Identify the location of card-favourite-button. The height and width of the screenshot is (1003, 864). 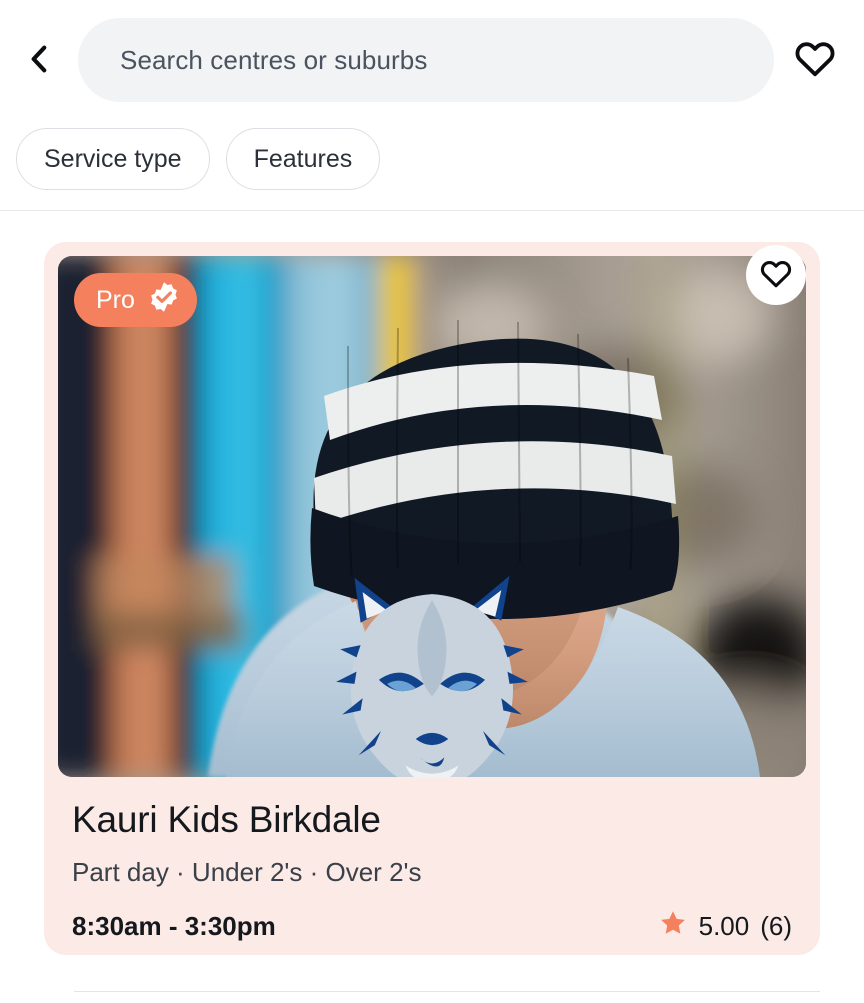
(776, 275).